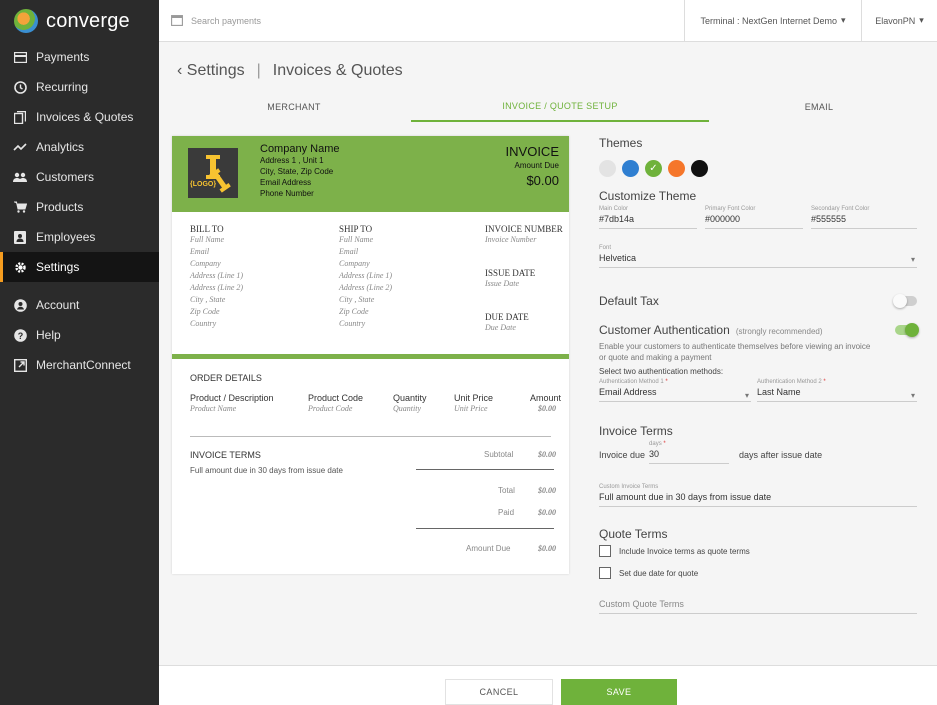  I want to click on documents-icon, so click(20, 117).